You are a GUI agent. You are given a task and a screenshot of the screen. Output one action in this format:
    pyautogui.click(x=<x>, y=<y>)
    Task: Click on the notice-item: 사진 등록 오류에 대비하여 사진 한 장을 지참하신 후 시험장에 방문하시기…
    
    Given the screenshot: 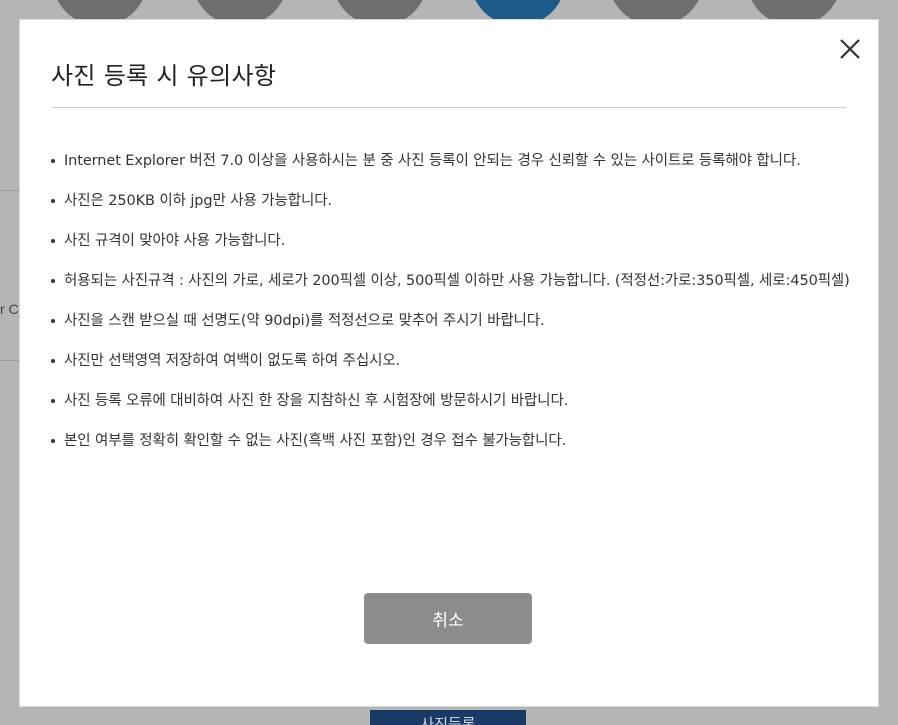 What is the action you would take?
    pyautogui.click(x=451, y=401)
    